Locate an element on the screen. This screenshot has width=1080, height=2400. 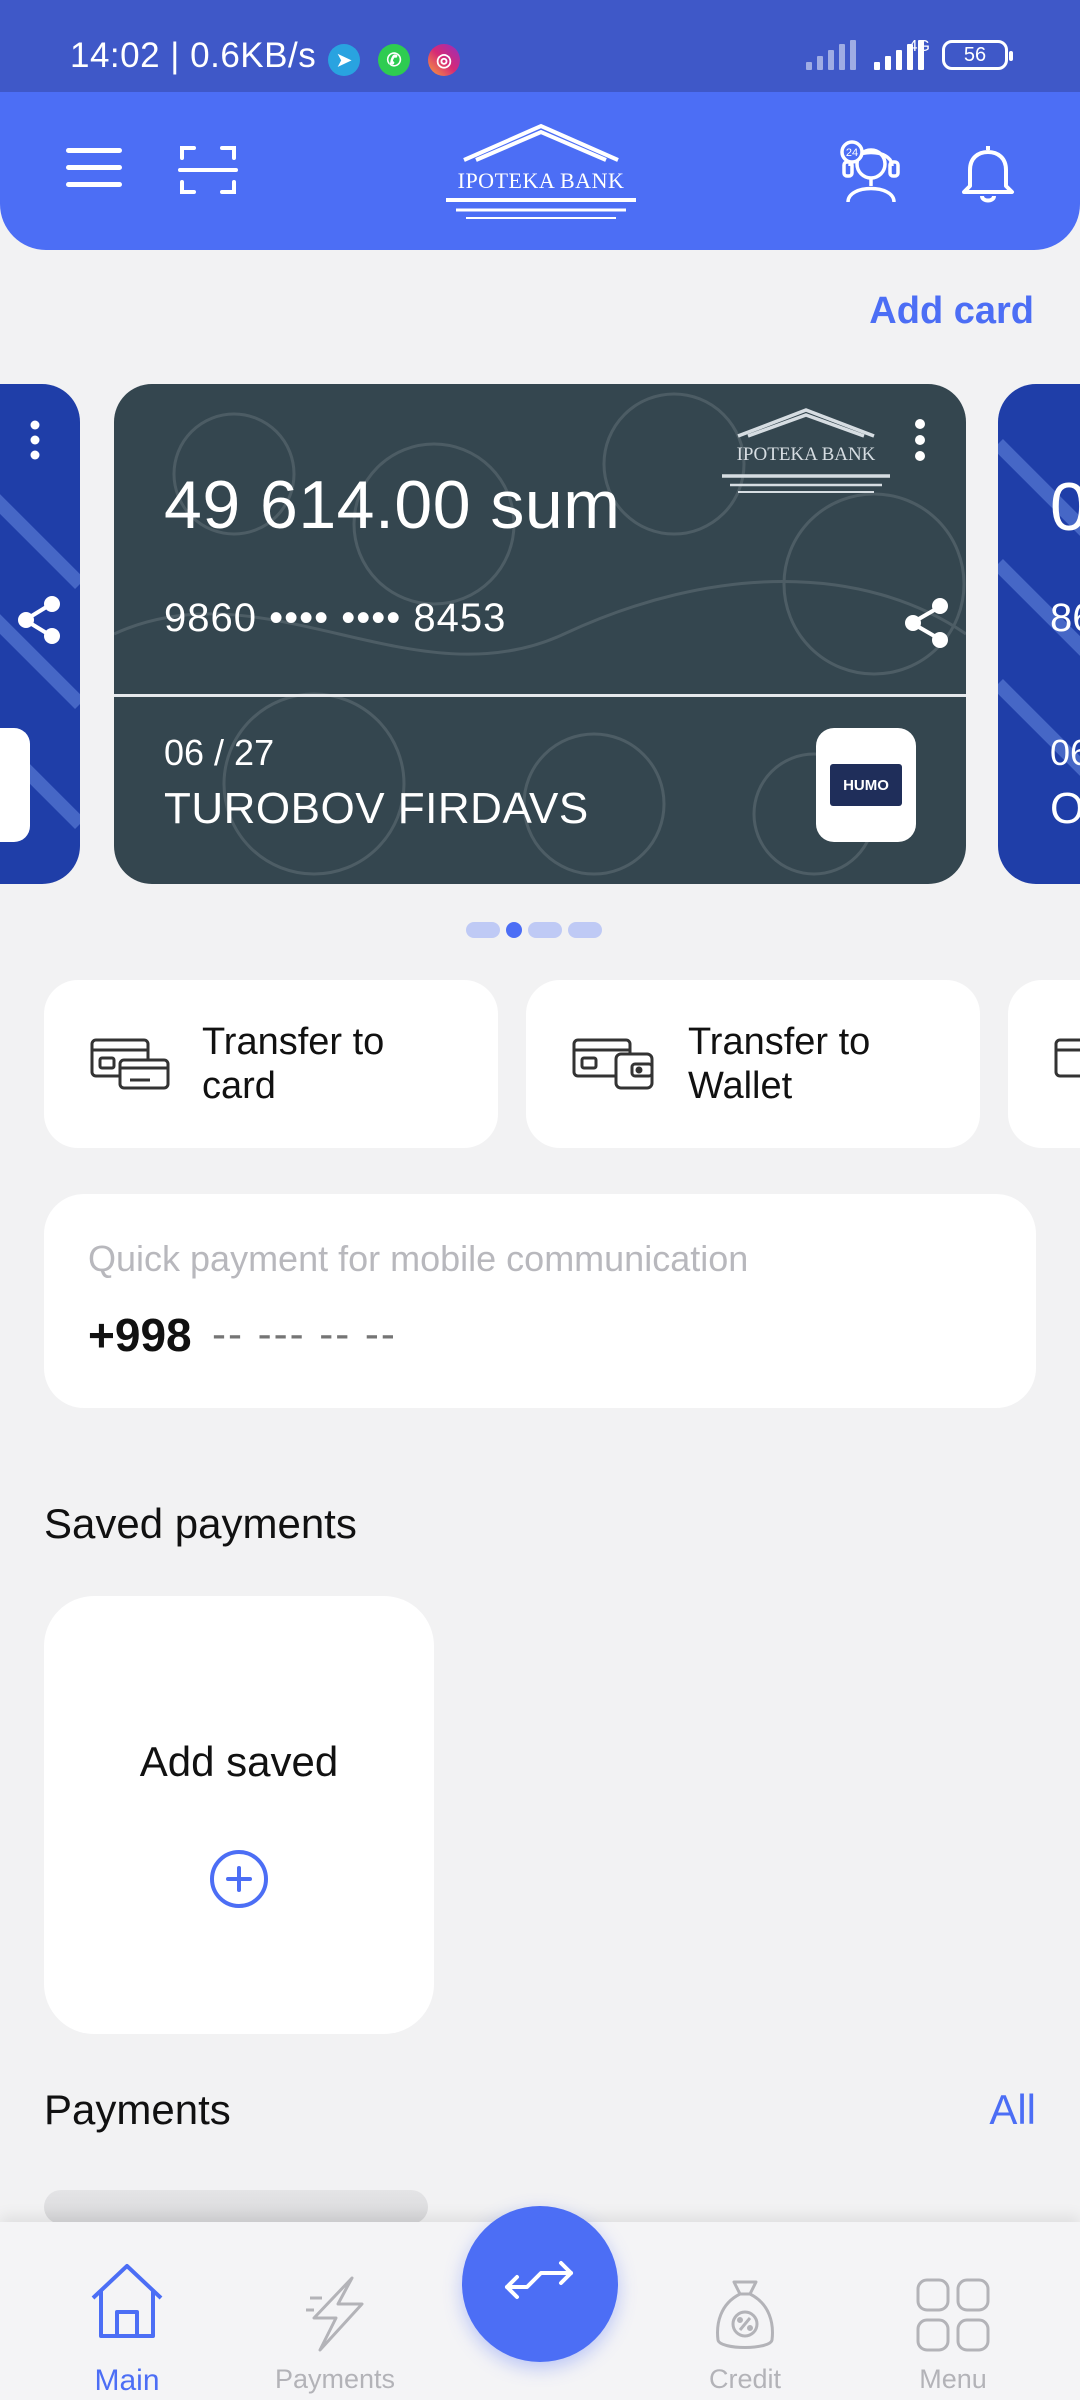
instagram-icon: ◎ is located at coordinates (444, 60).